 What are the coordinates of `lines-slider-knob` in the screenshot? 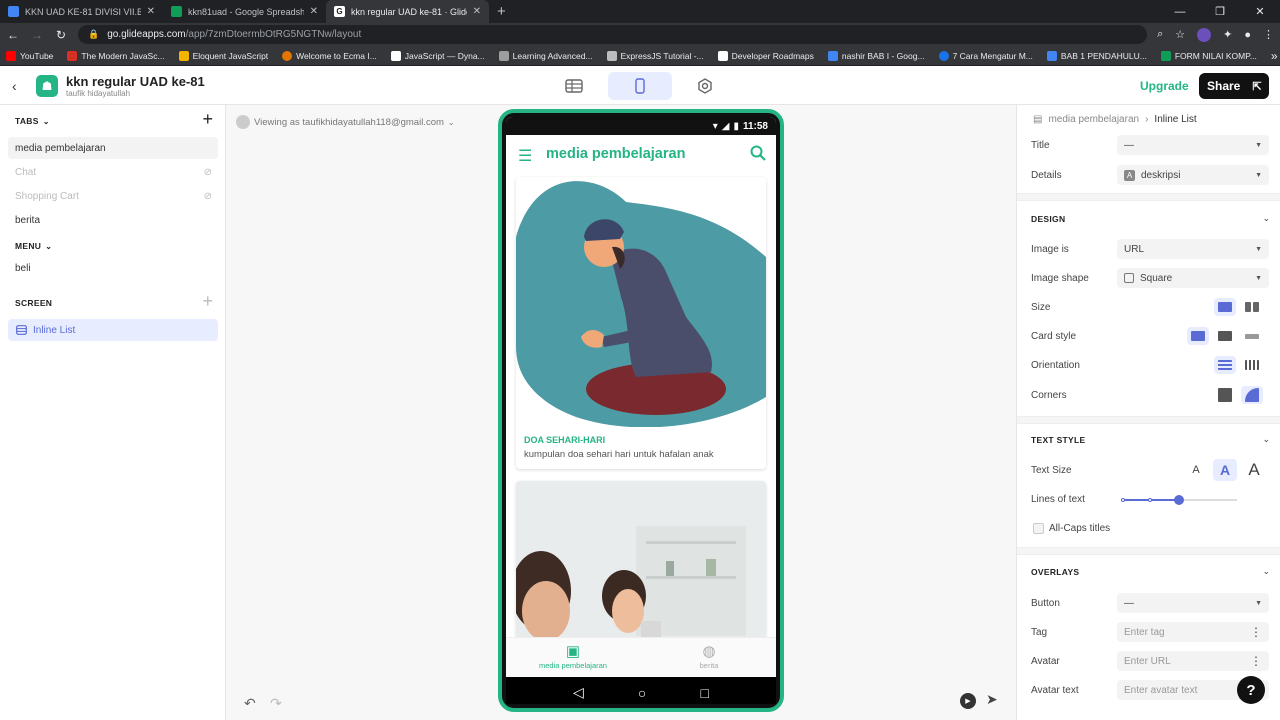 It's located at (1179, 500).